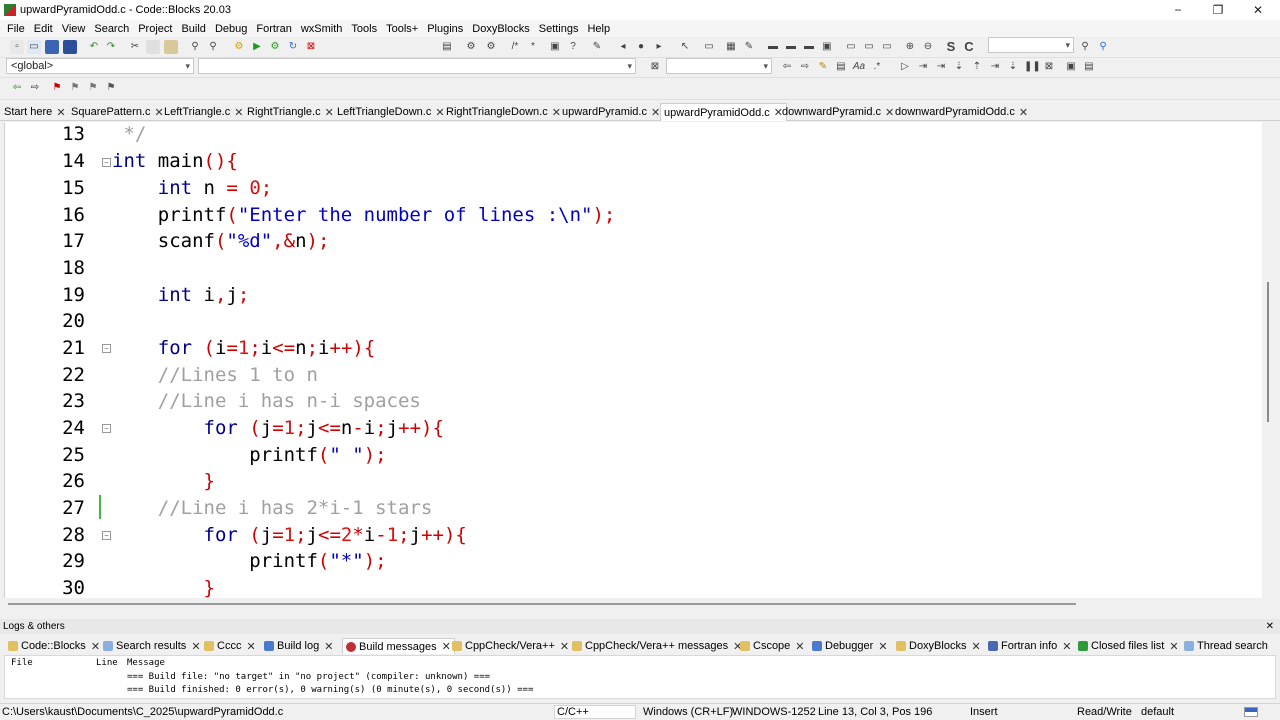 This screenshot has width=1280, height=720. What do you see at coordinates (153, 47) in the screenshot?
I see `copy-icon` at bounding box center [153, 47].